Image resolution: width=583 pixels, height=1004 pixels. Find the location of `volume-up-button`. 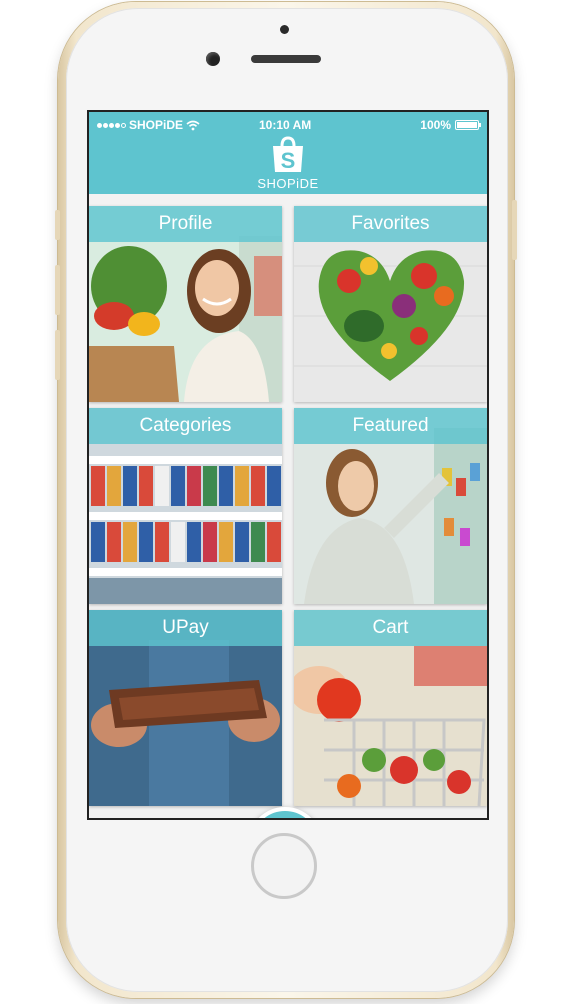

volume-up-button is located at coordinates (57, 290).